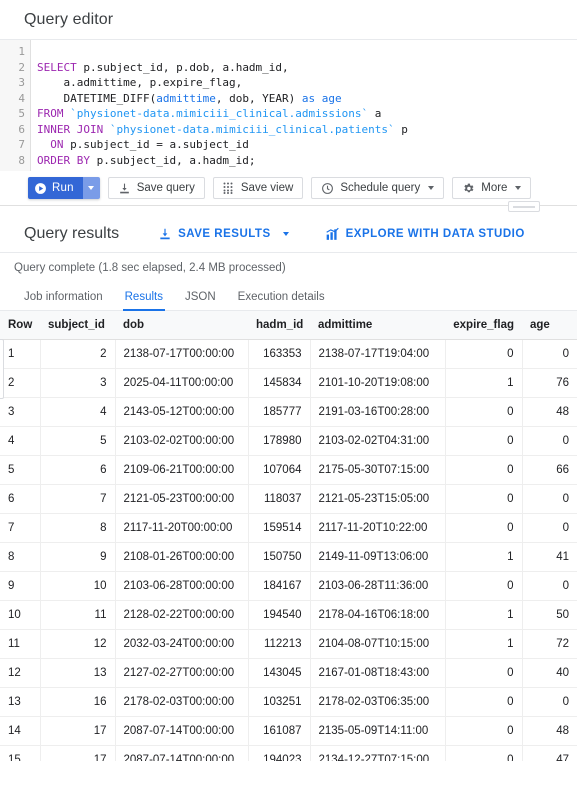 The height and width of the screenshot is (787, 577). What do you see at coordinates (279, 470) in the screenshot?
I see `cell-hadm_id: 107064` at bounding box center [279, 470].